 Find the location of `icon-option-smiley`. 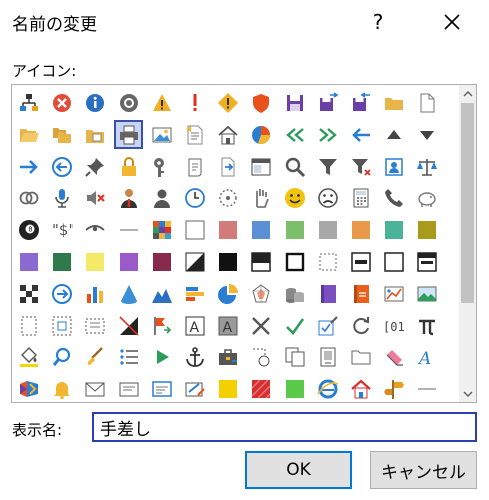

icon-option-smiley is located at coordinates (294, 197).